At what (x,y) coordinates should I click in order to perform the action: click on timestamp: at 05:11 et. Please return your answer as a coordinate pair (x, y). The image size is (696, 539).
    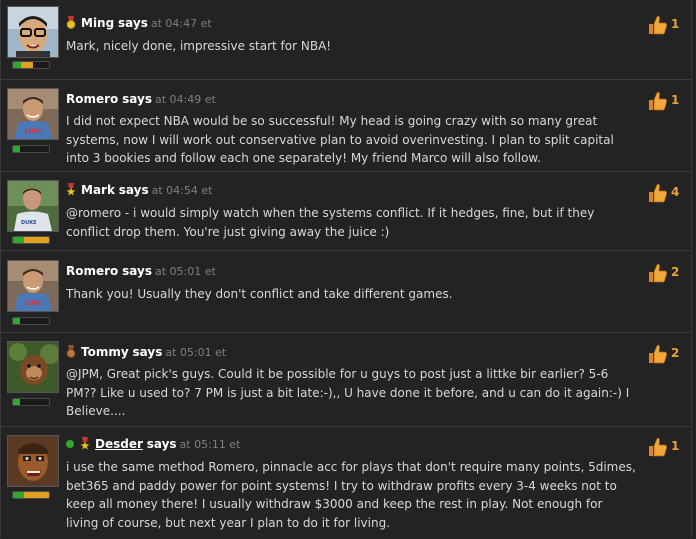
    Looking at the image, I should click on (210, 444).